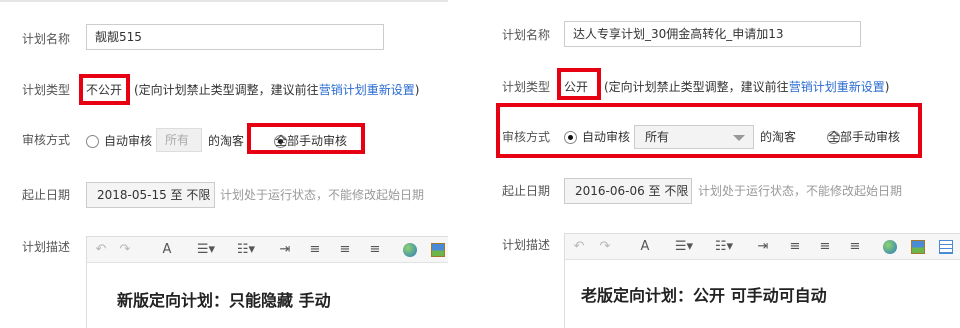  Describe the element at coordinates (704, 295) in the screenshot. I see `editor-content: 老版定向计划：公开 可手动可自动` at that location.